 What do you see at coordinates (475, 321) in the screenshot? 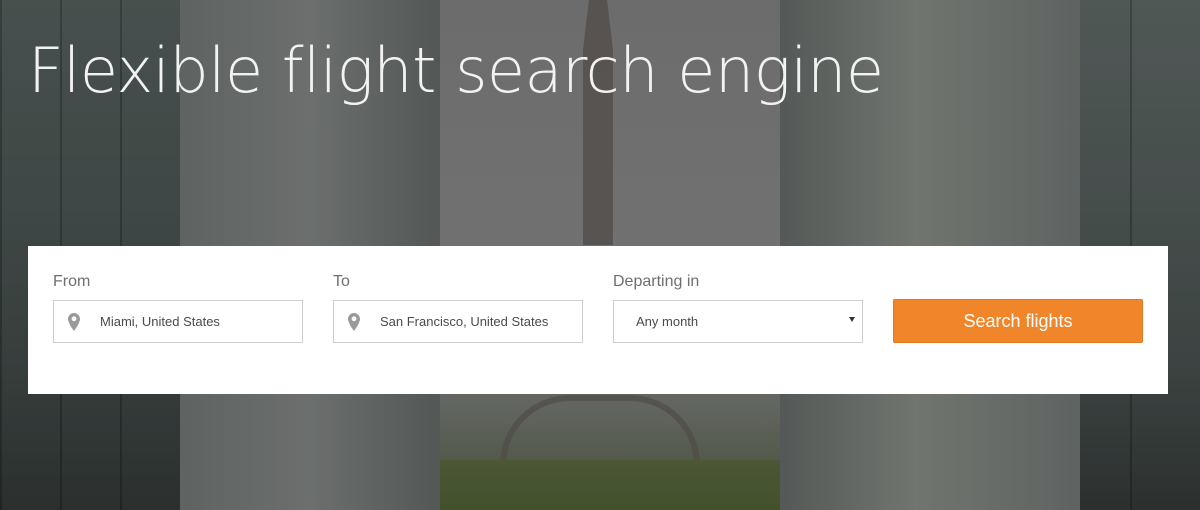
I see `to-input` at bounding box center [475, 321].